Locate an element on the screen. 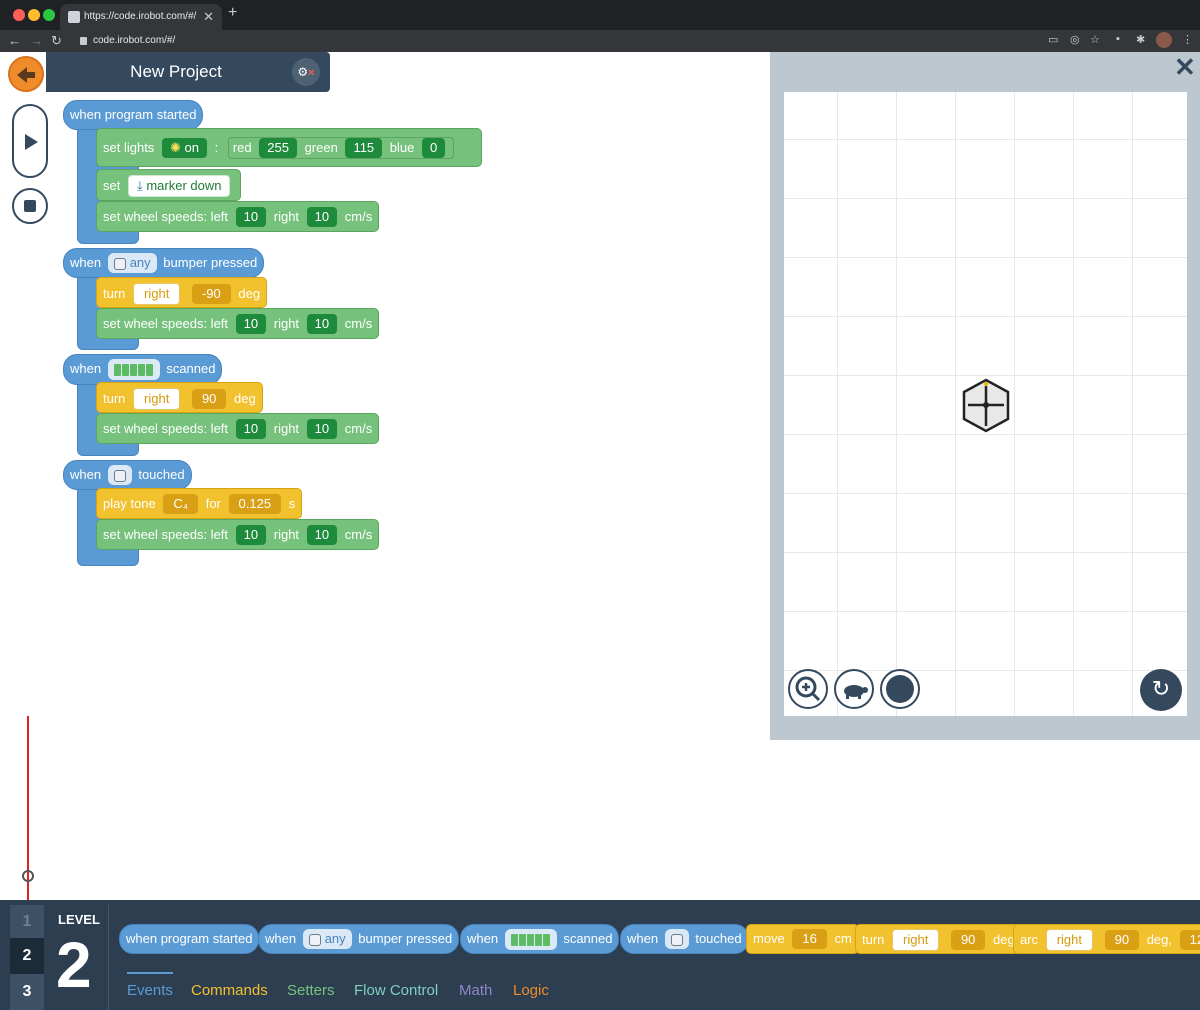  tone-note: C₄ is located at coordinates (181, 504).